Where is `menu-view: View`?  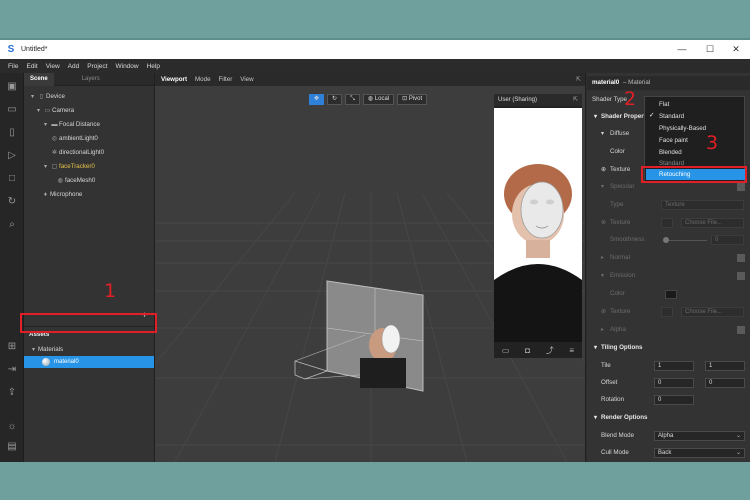
menu-view: View is located at coordinates (53, 66).